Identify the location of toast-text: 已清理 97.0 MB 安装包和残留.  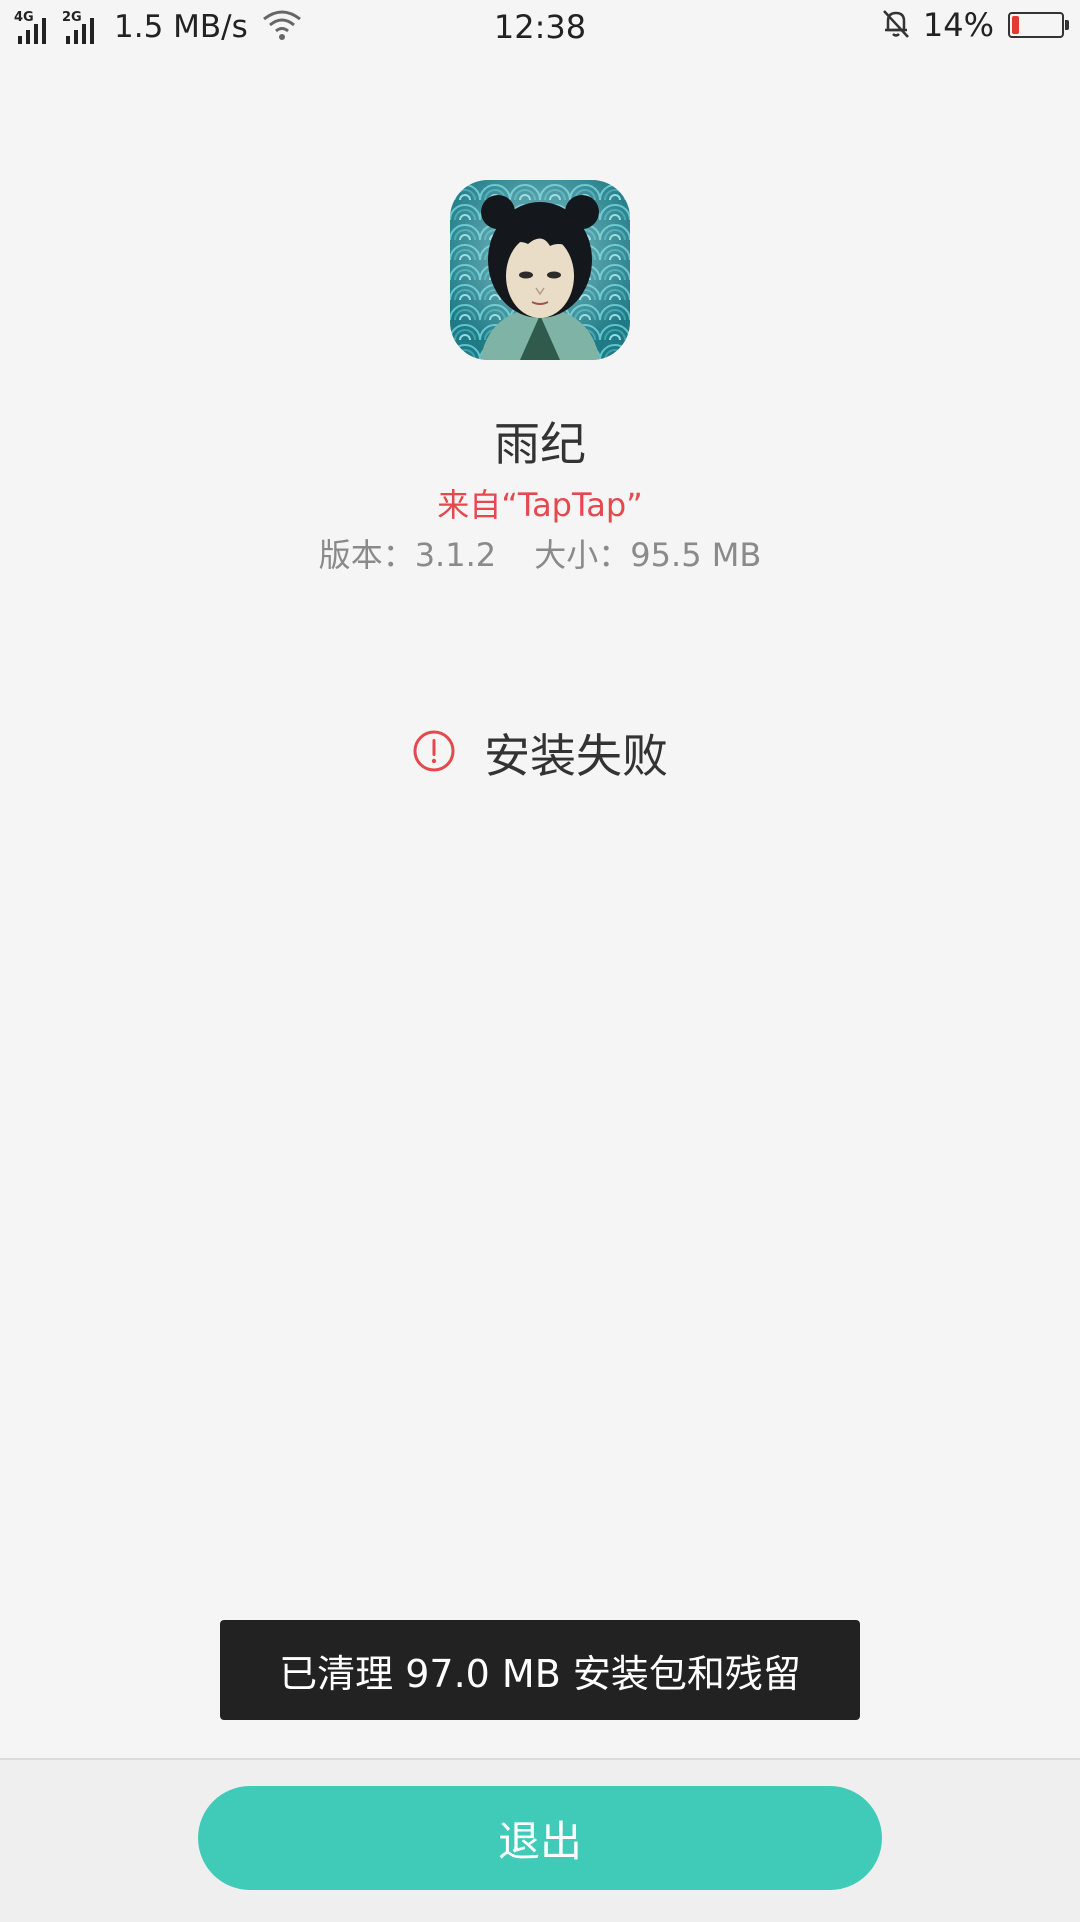
(540, 1673).